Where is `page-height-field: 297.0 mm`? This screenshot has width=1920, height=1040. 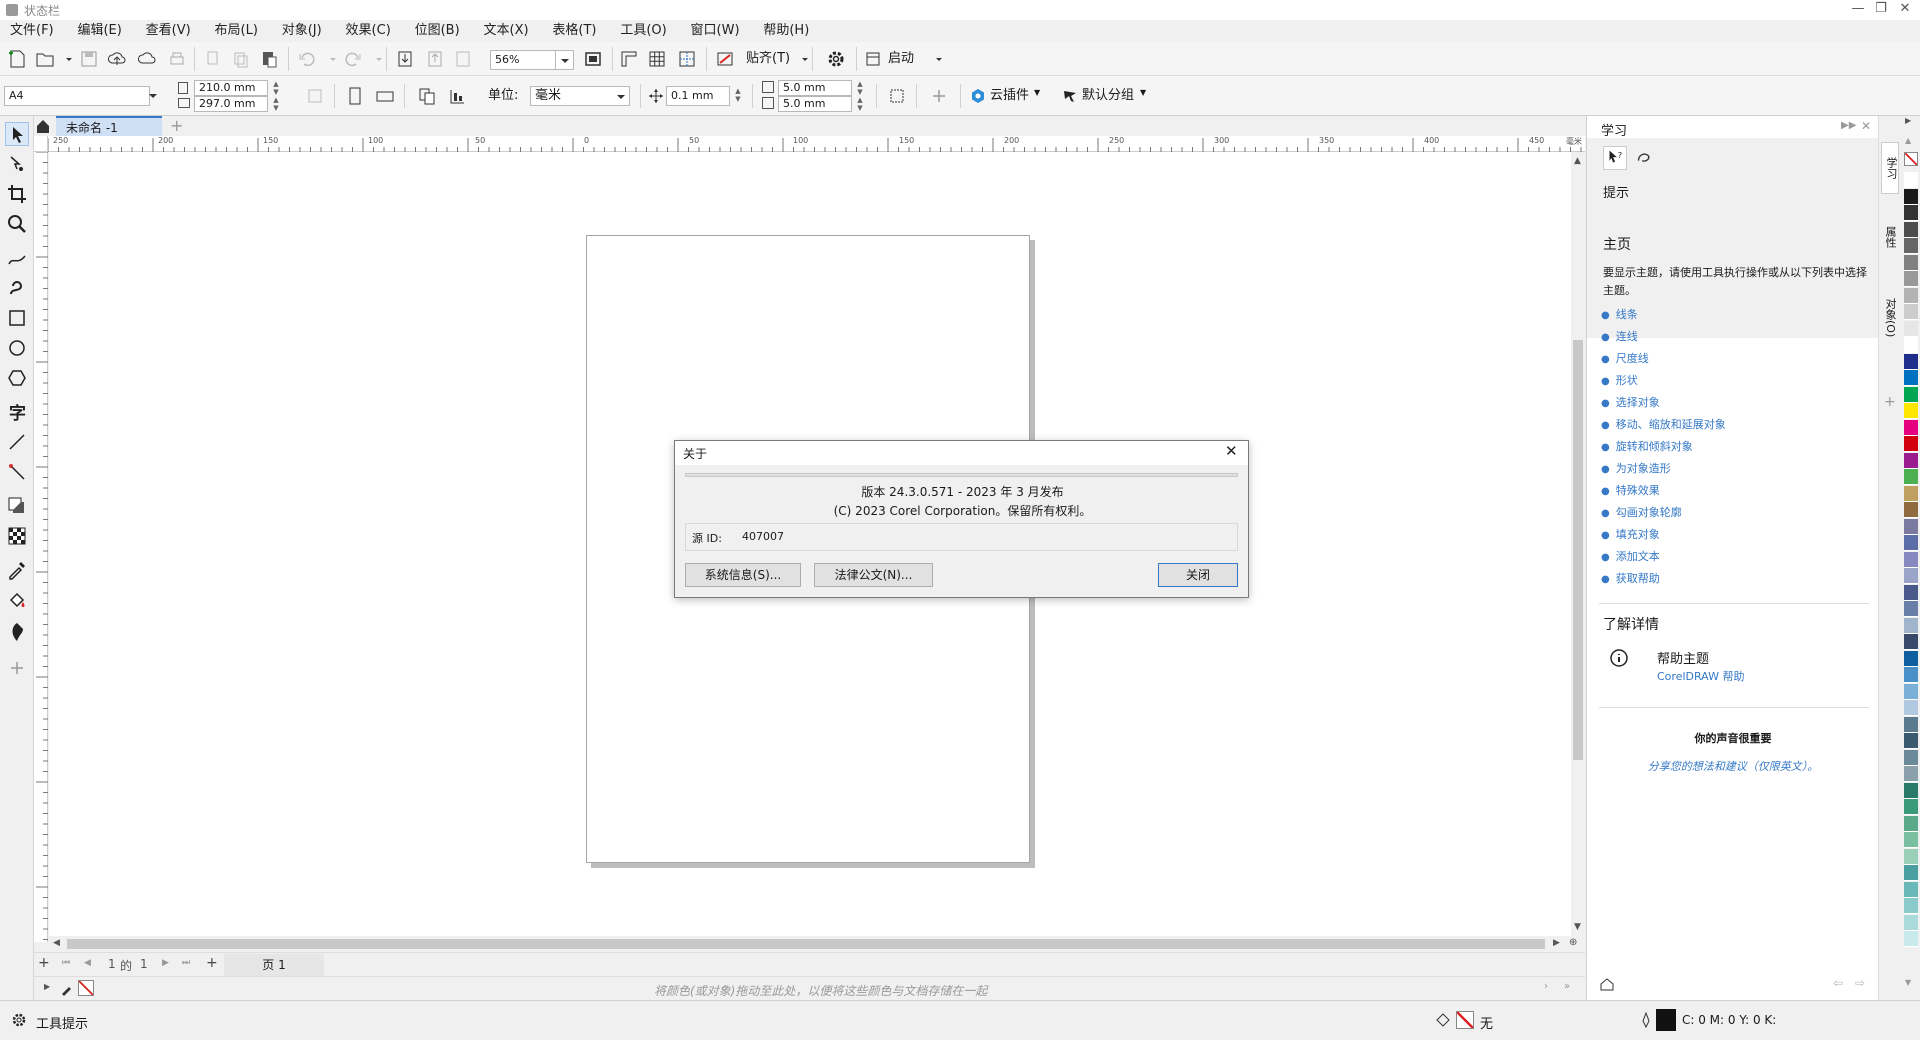
page-height-field: 297.0 mm is located at coordinates (231, 104).